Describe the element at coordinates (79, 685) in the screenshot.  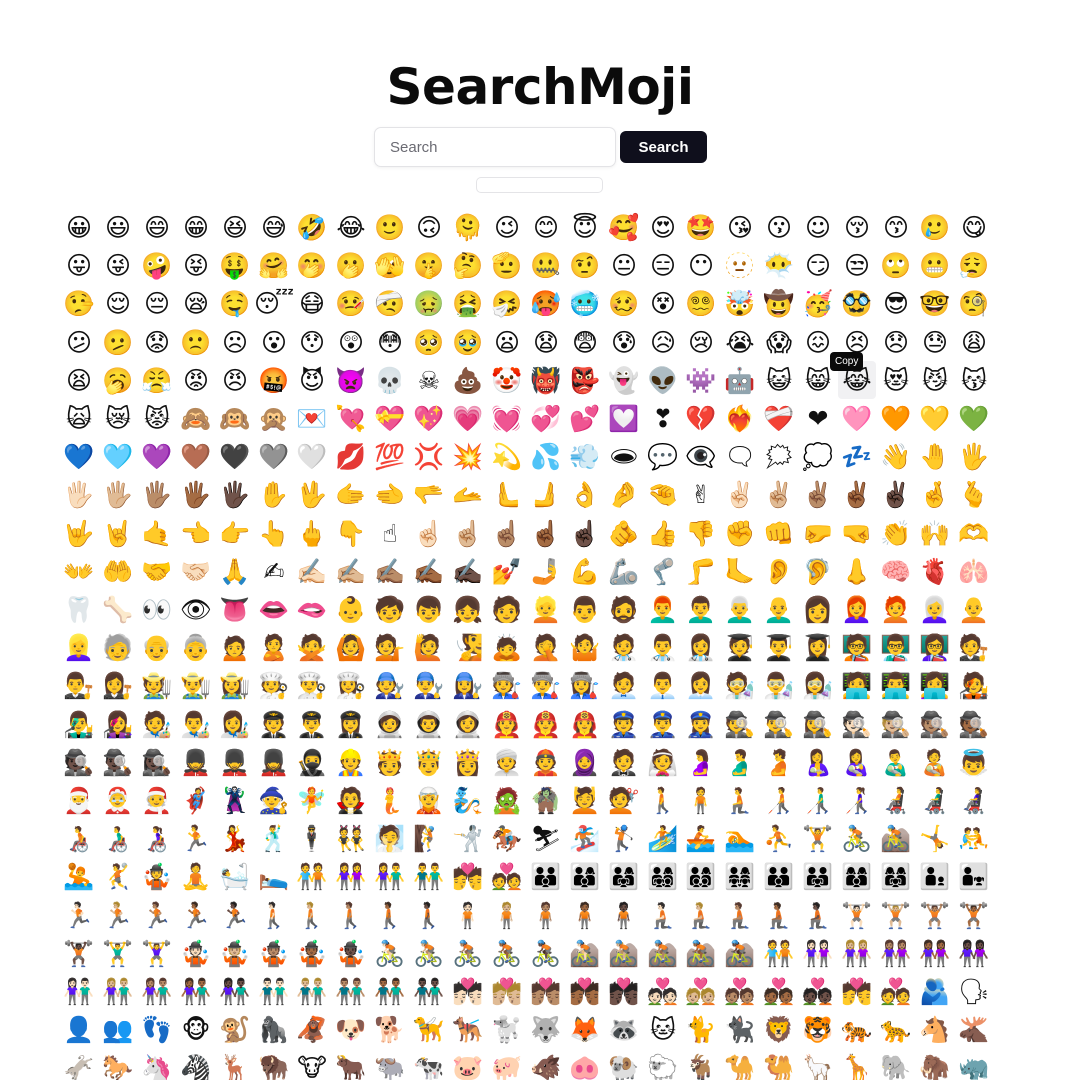
I see `emoji-cell: 👨‍⚖️` at that location.